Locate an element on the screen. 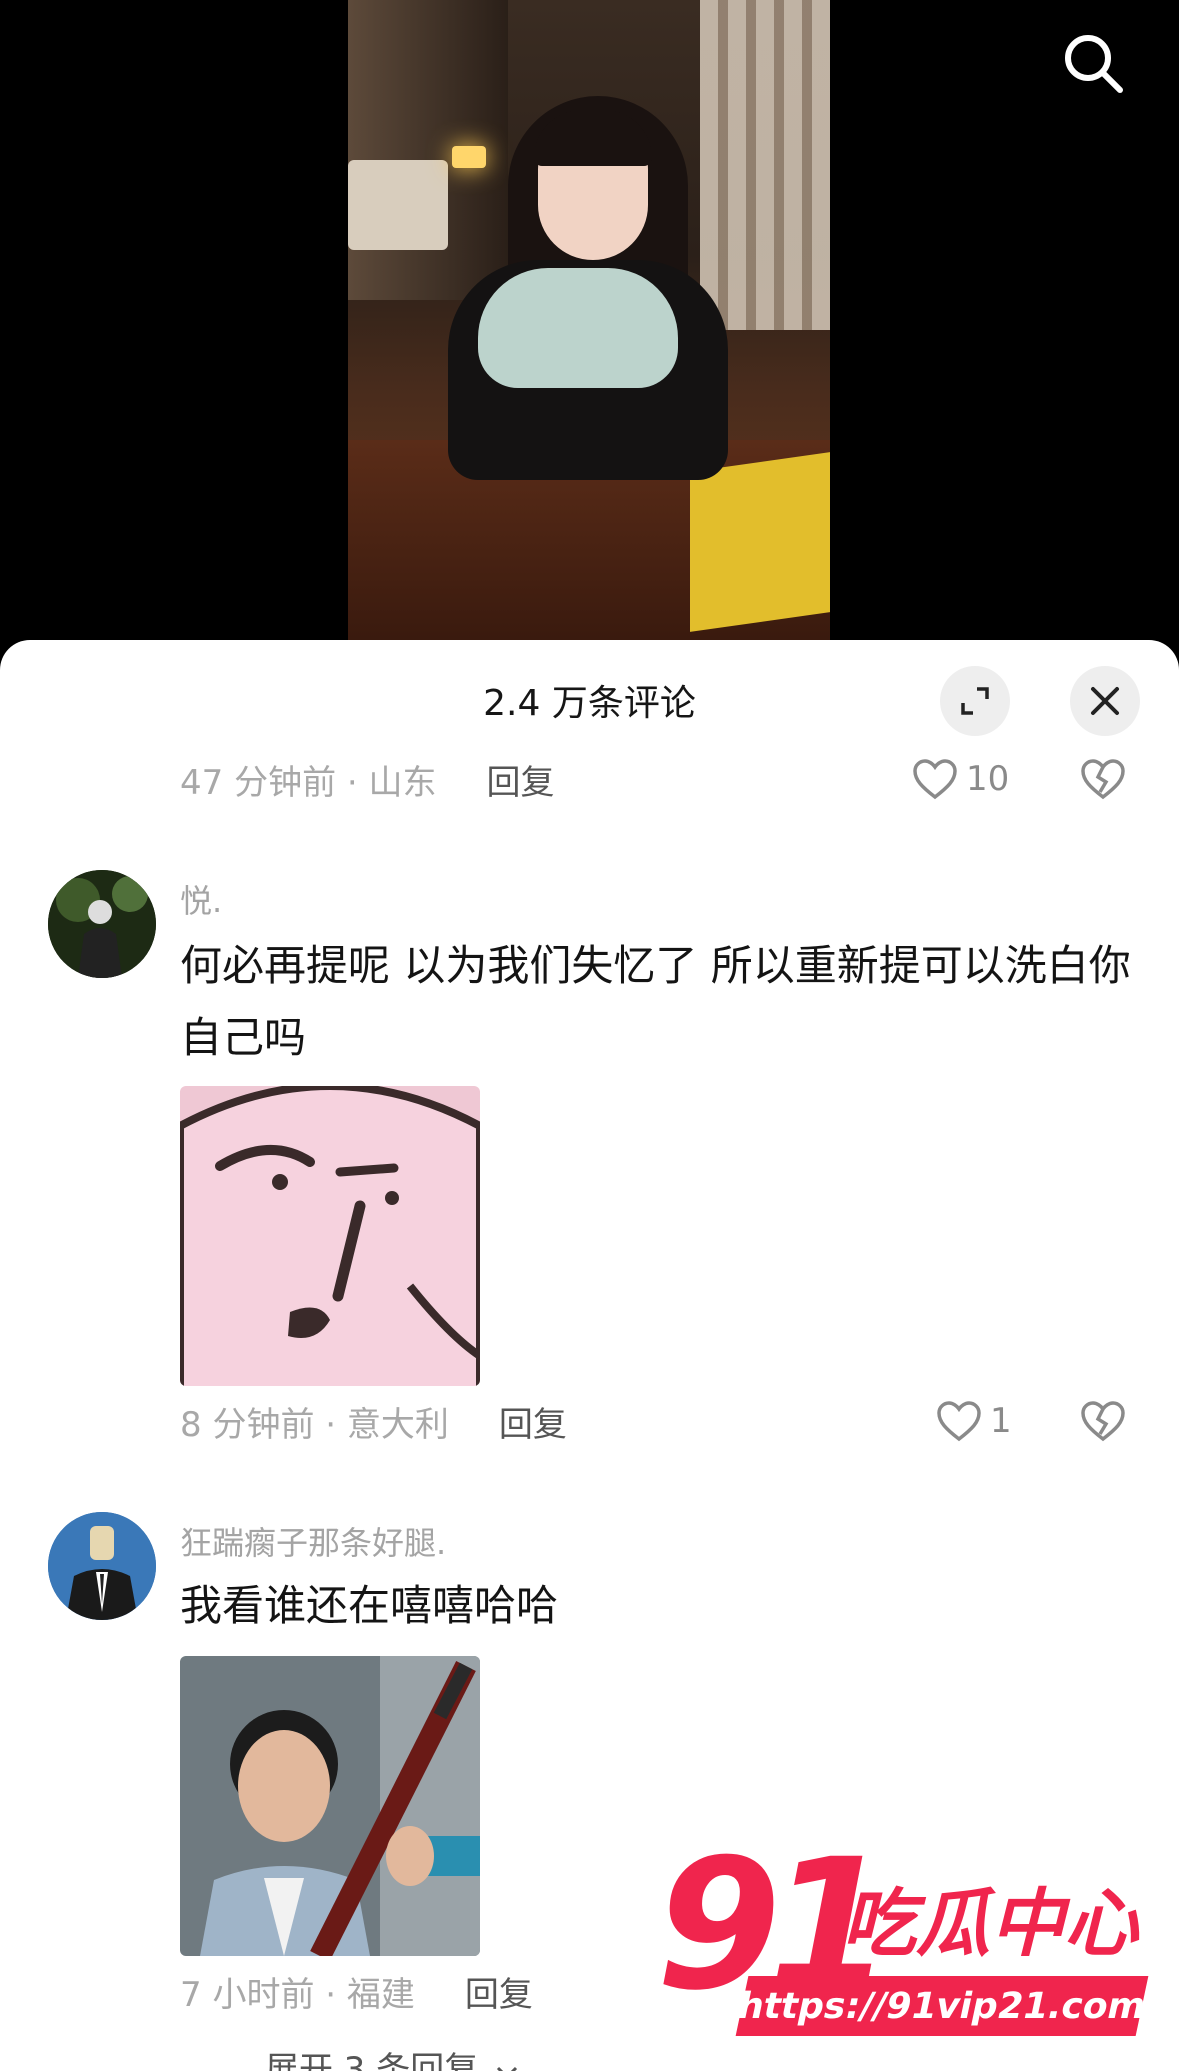 The image size is (1179, 2071). like-count: 10 is located at coordinates (988, 779).